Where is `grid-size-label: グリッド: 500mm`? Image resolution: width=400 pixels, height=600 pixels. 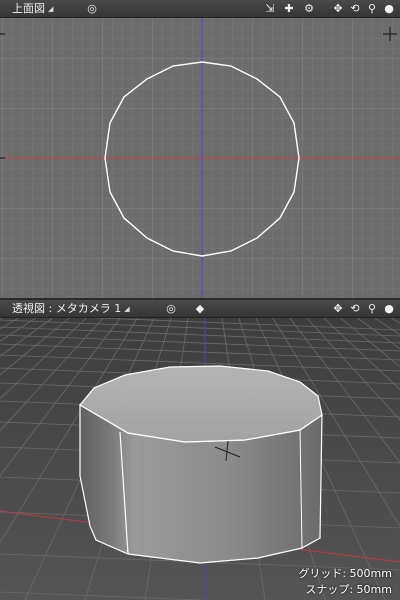 grid-size-label: グリッド: 500mm is located at coordinates (345, 573).